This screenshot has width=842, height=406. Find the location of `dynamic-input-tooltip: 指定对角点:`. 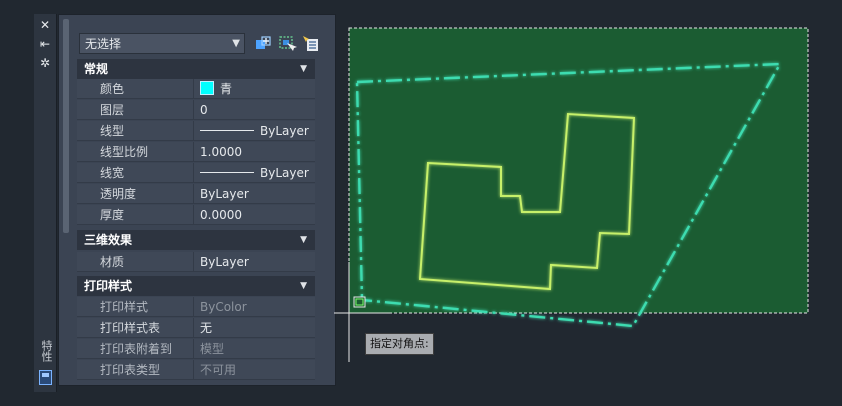

dynamic-input-tooltip: 指定对角点: is located at coordinates (399, 344).